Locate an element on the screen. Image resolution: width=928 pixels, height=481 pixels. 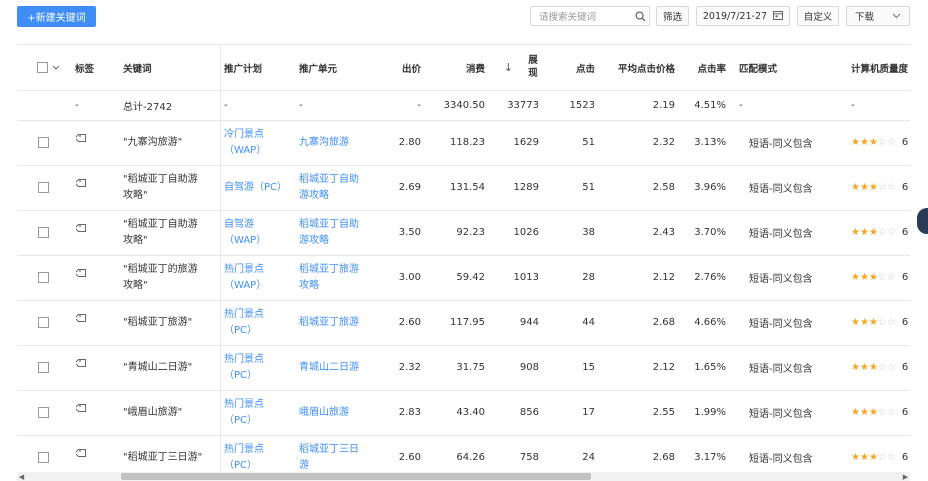
header-impressions: ↓ 展现 is located at coordinates (513, 67).